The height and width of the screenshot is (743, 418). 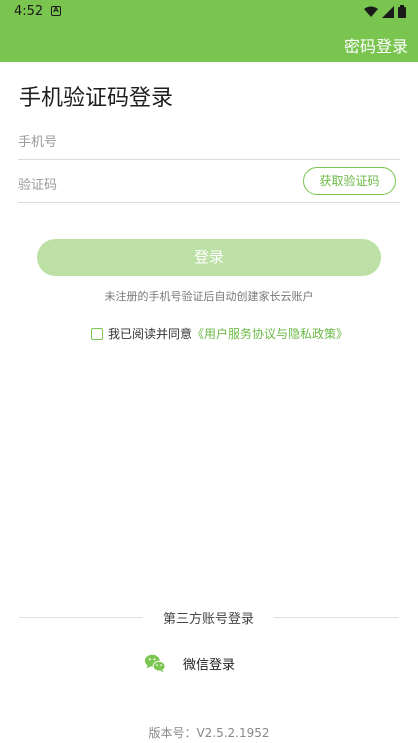 I want to click on agreement-link: 《用户服务协议与隐私政策》, so click(x=270, y=333).